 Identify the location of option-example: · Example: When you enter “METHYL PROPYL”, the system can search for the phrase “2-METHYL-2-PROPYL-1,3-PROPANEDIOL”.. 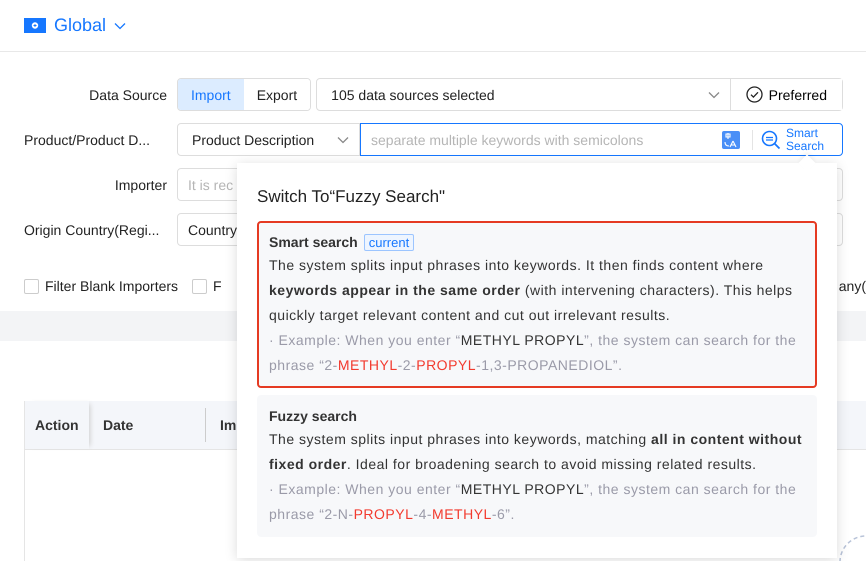
(533, 353).